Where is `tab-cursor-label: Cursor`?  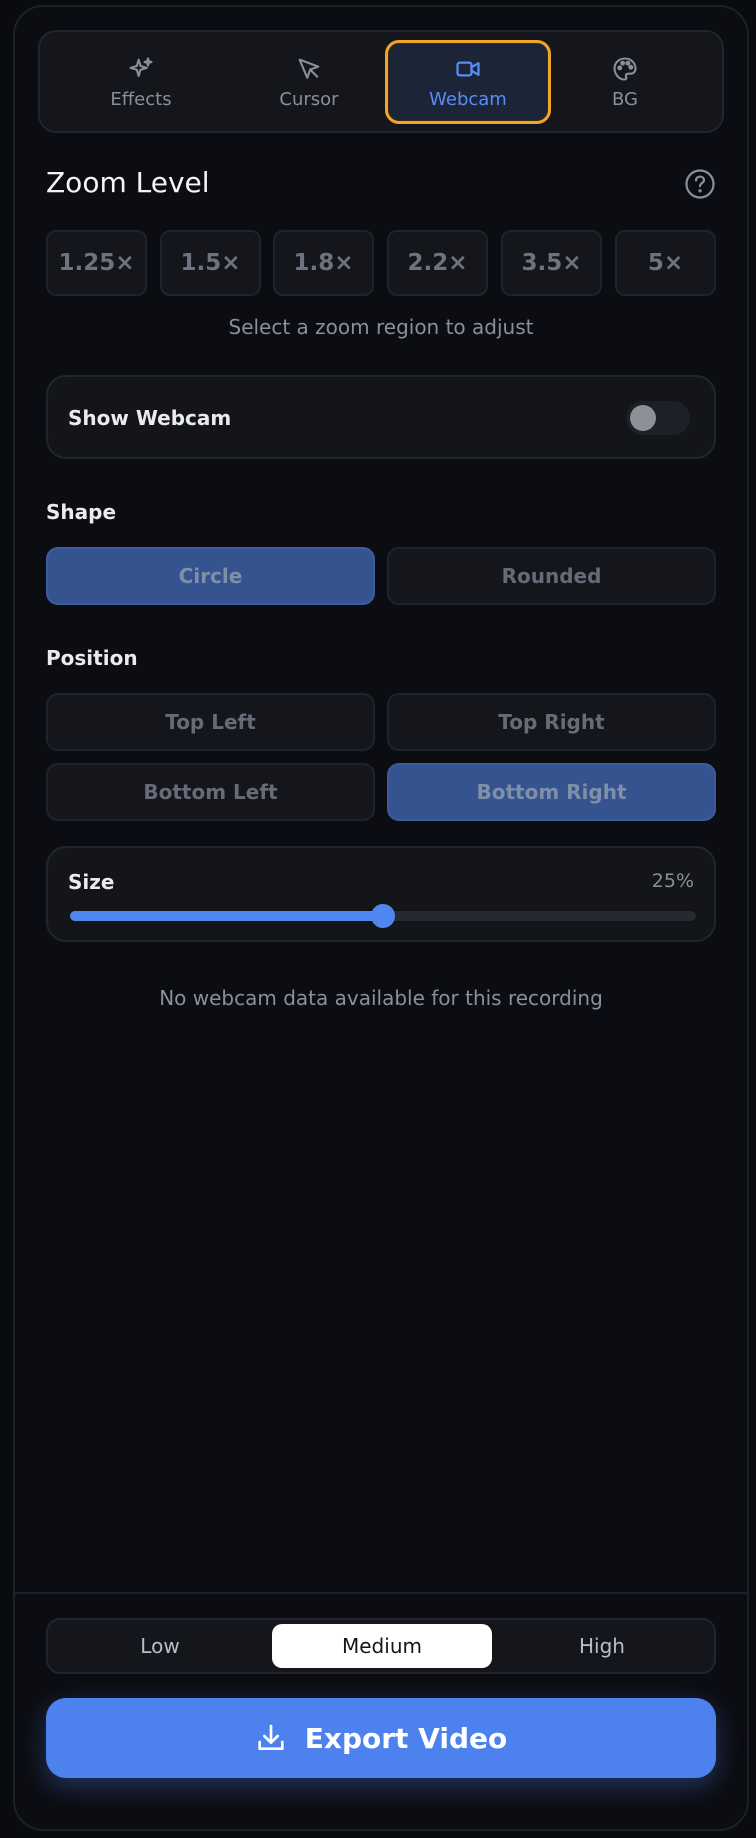 tab-cursor-label: Cursor is located at coordinates (309, 99).